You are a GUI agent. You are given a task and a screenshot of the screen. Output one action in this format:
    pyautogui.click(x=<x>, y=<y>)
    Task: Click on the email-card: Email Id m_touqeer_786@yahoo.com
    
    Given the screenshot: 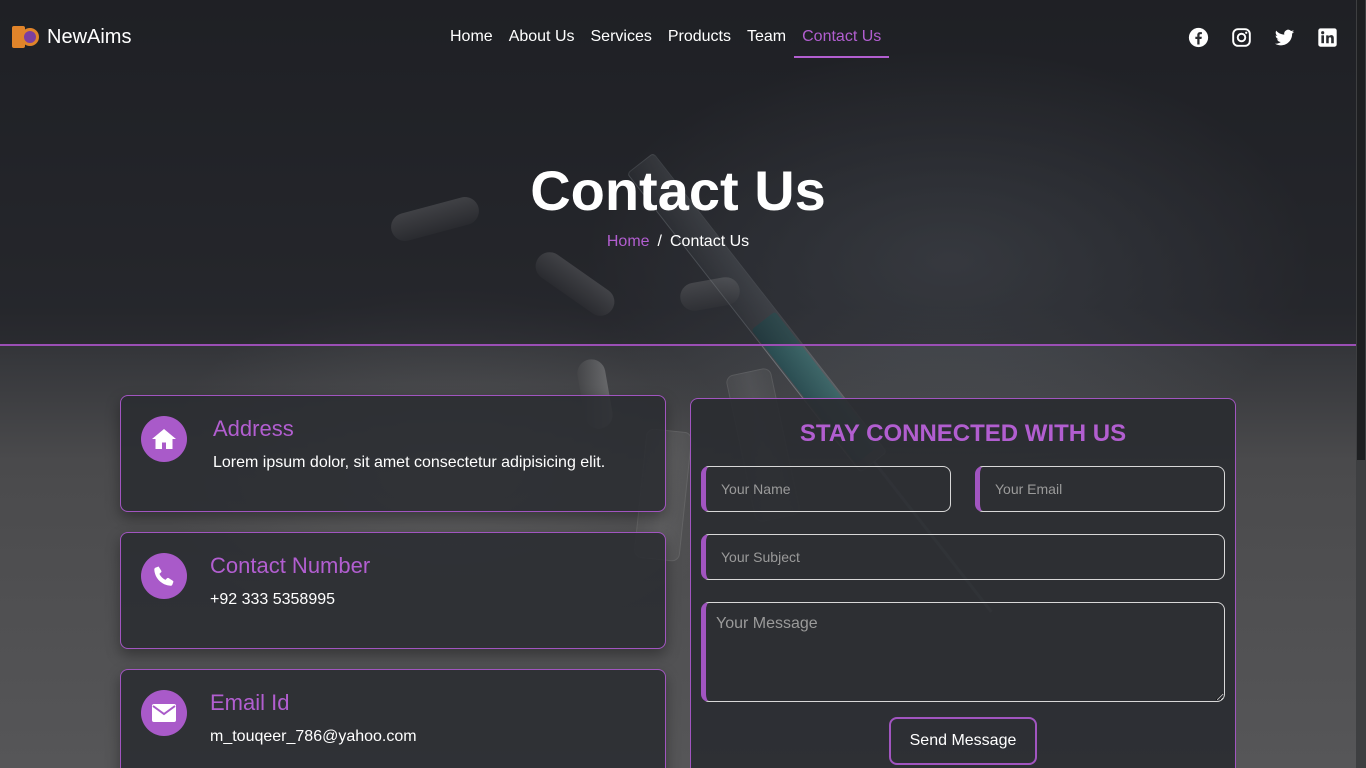 What is the action you would take?
    pyautogui.click(x=393, y=718)
    